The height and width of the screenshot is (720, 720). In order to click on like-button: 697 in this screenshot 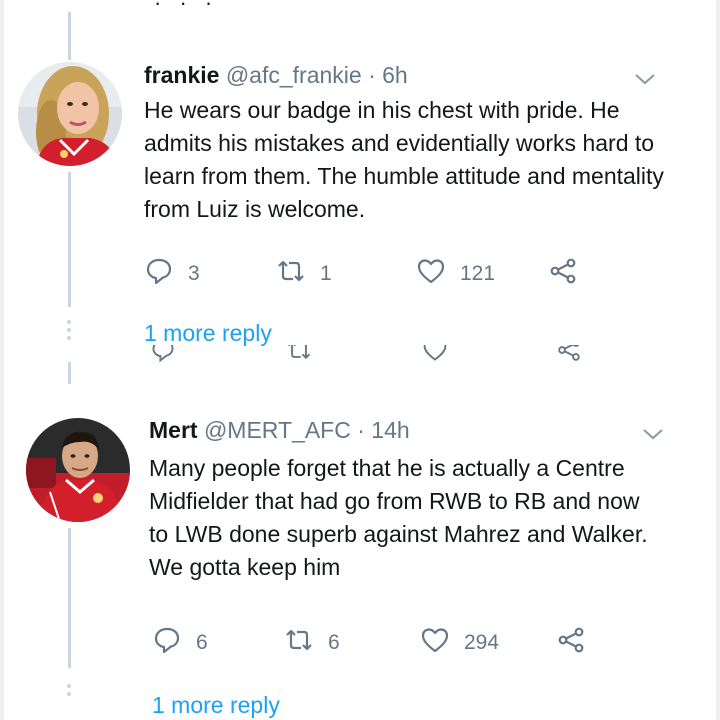, I will do `click(460, 354)`.